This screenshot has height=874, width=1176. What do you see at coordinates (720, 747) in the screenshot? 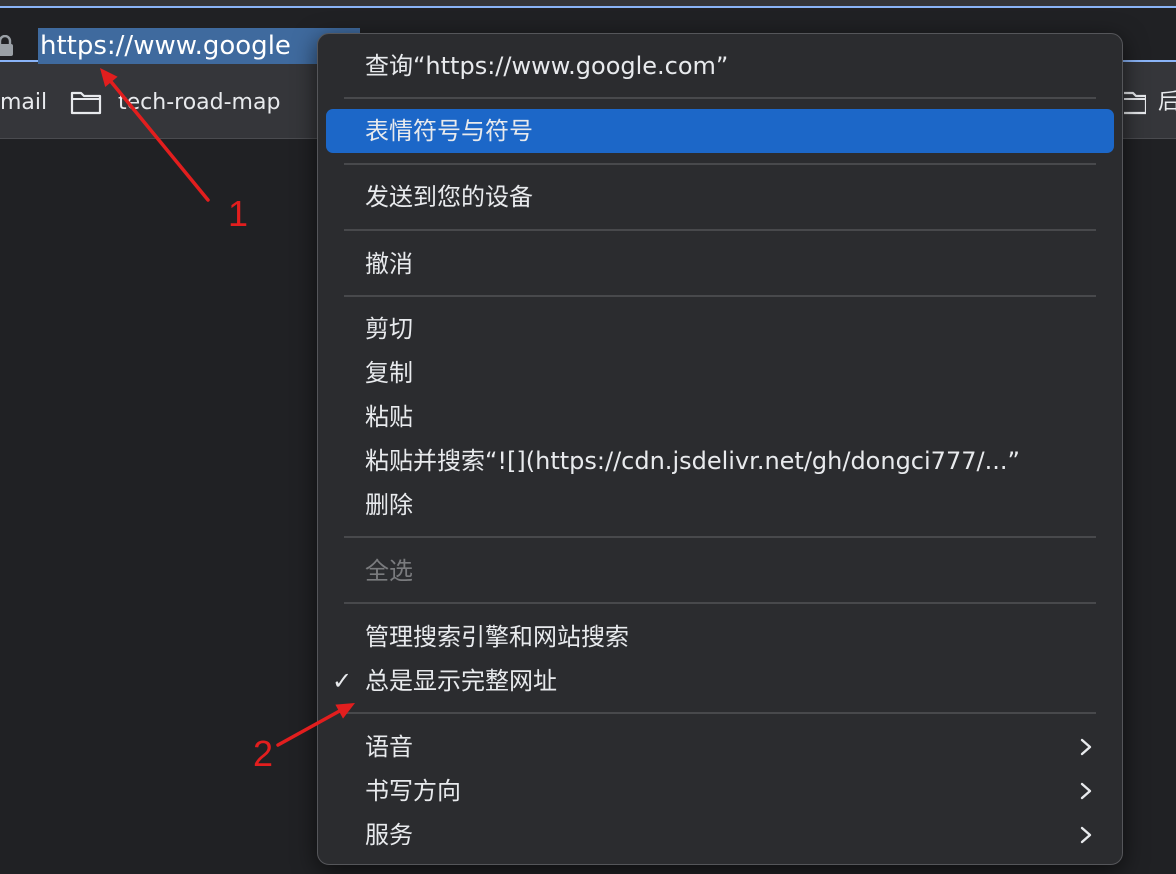
I see `menu-item-speech: 语音` at bounding box center [720, 747].